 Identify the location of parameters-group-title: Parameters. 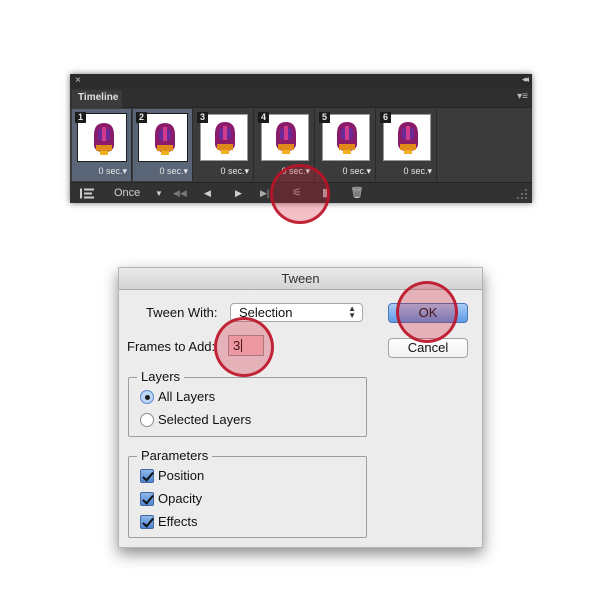
(175, 455).